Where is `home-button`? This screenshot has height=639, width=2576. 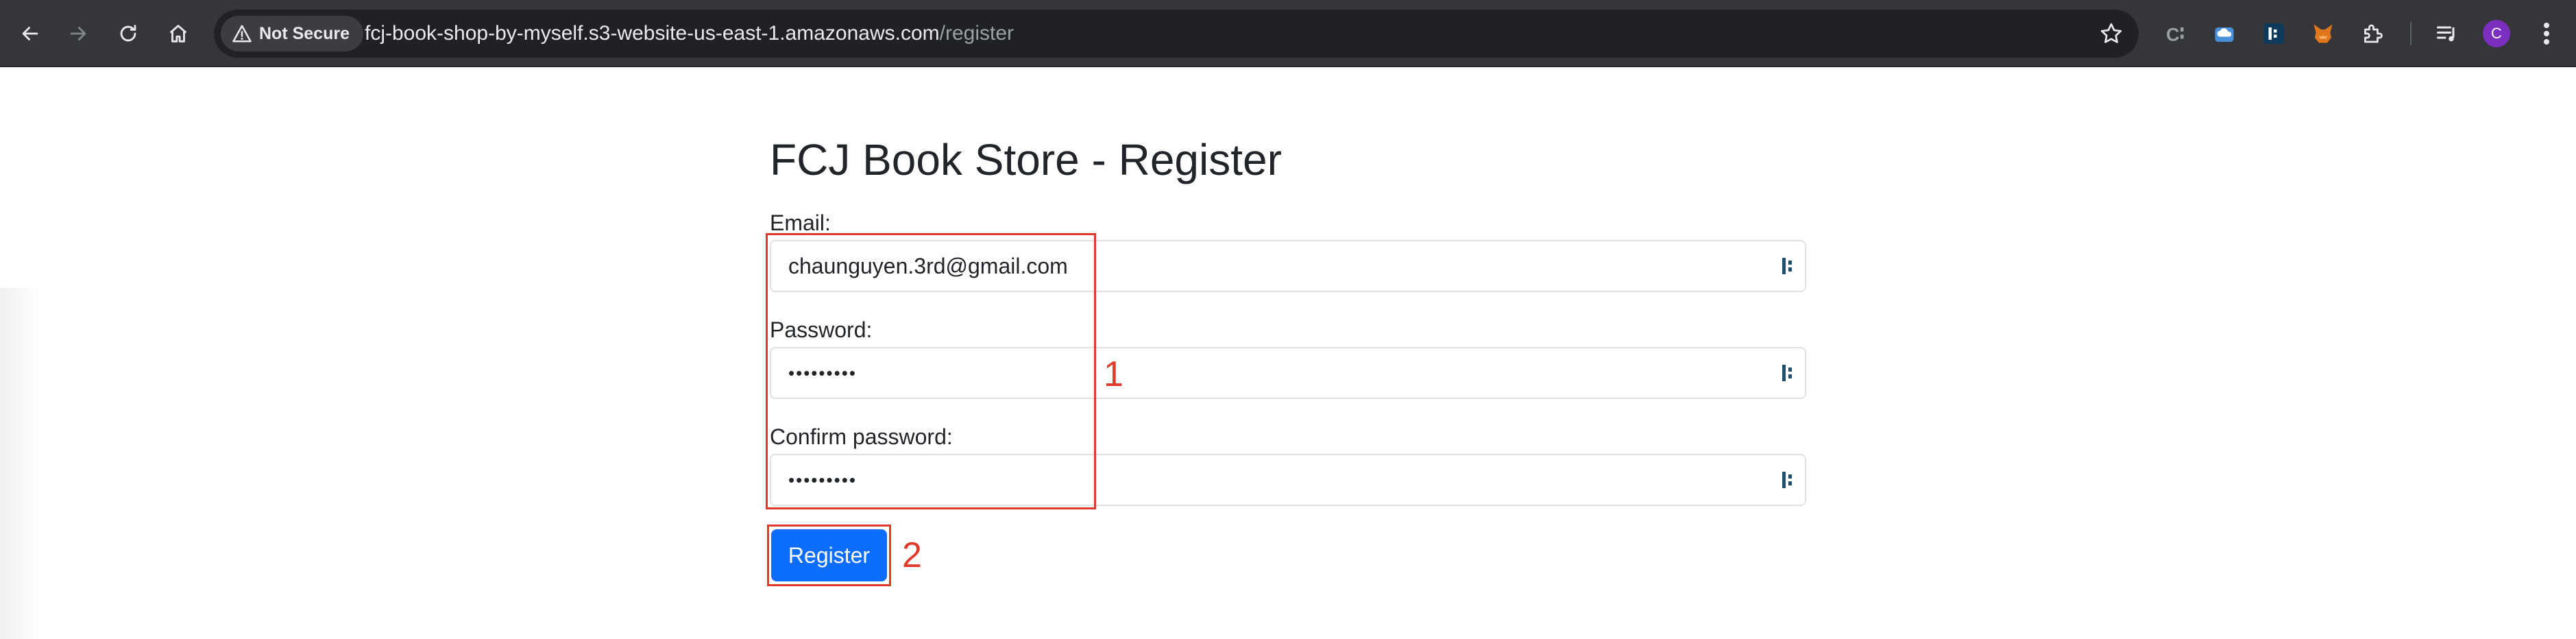
home-button is located at coordinates (178, 33).